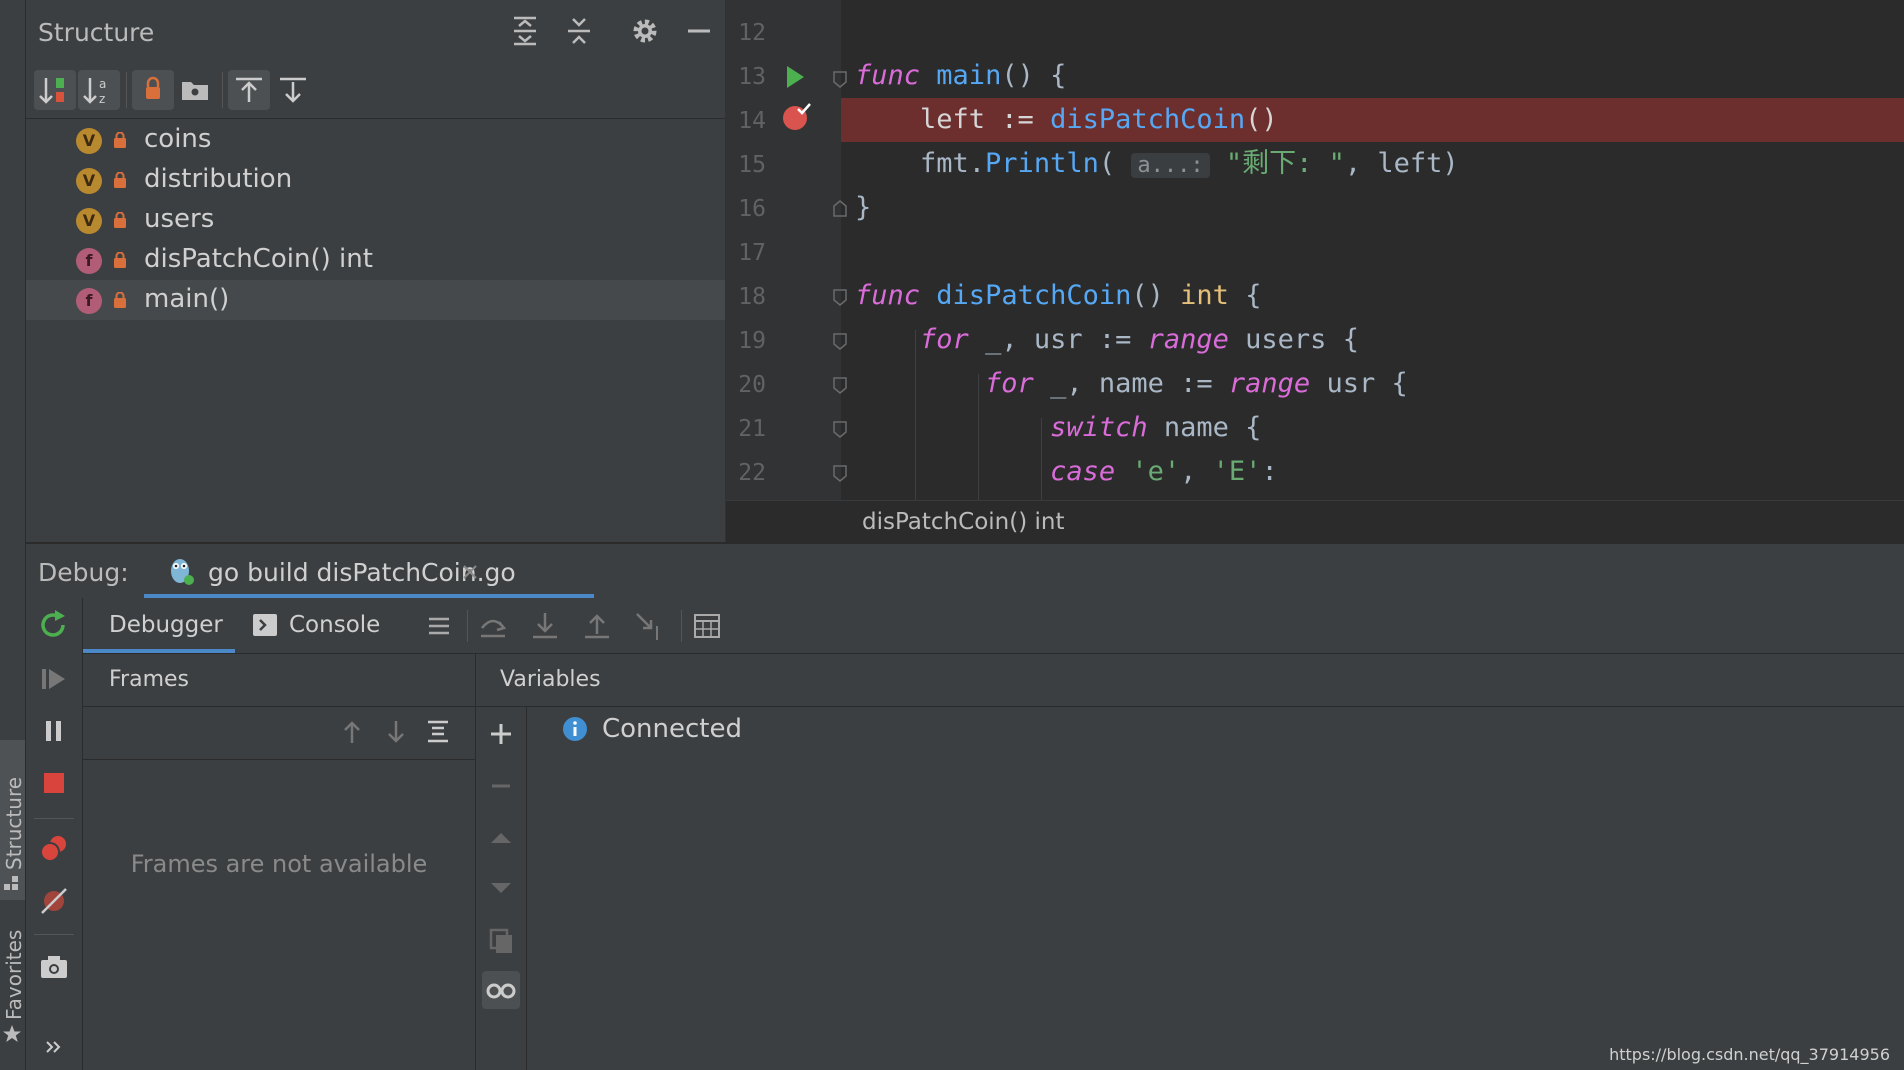  I want to click on code-line-14: left := disPatchCoin(), so click(1066, 119).